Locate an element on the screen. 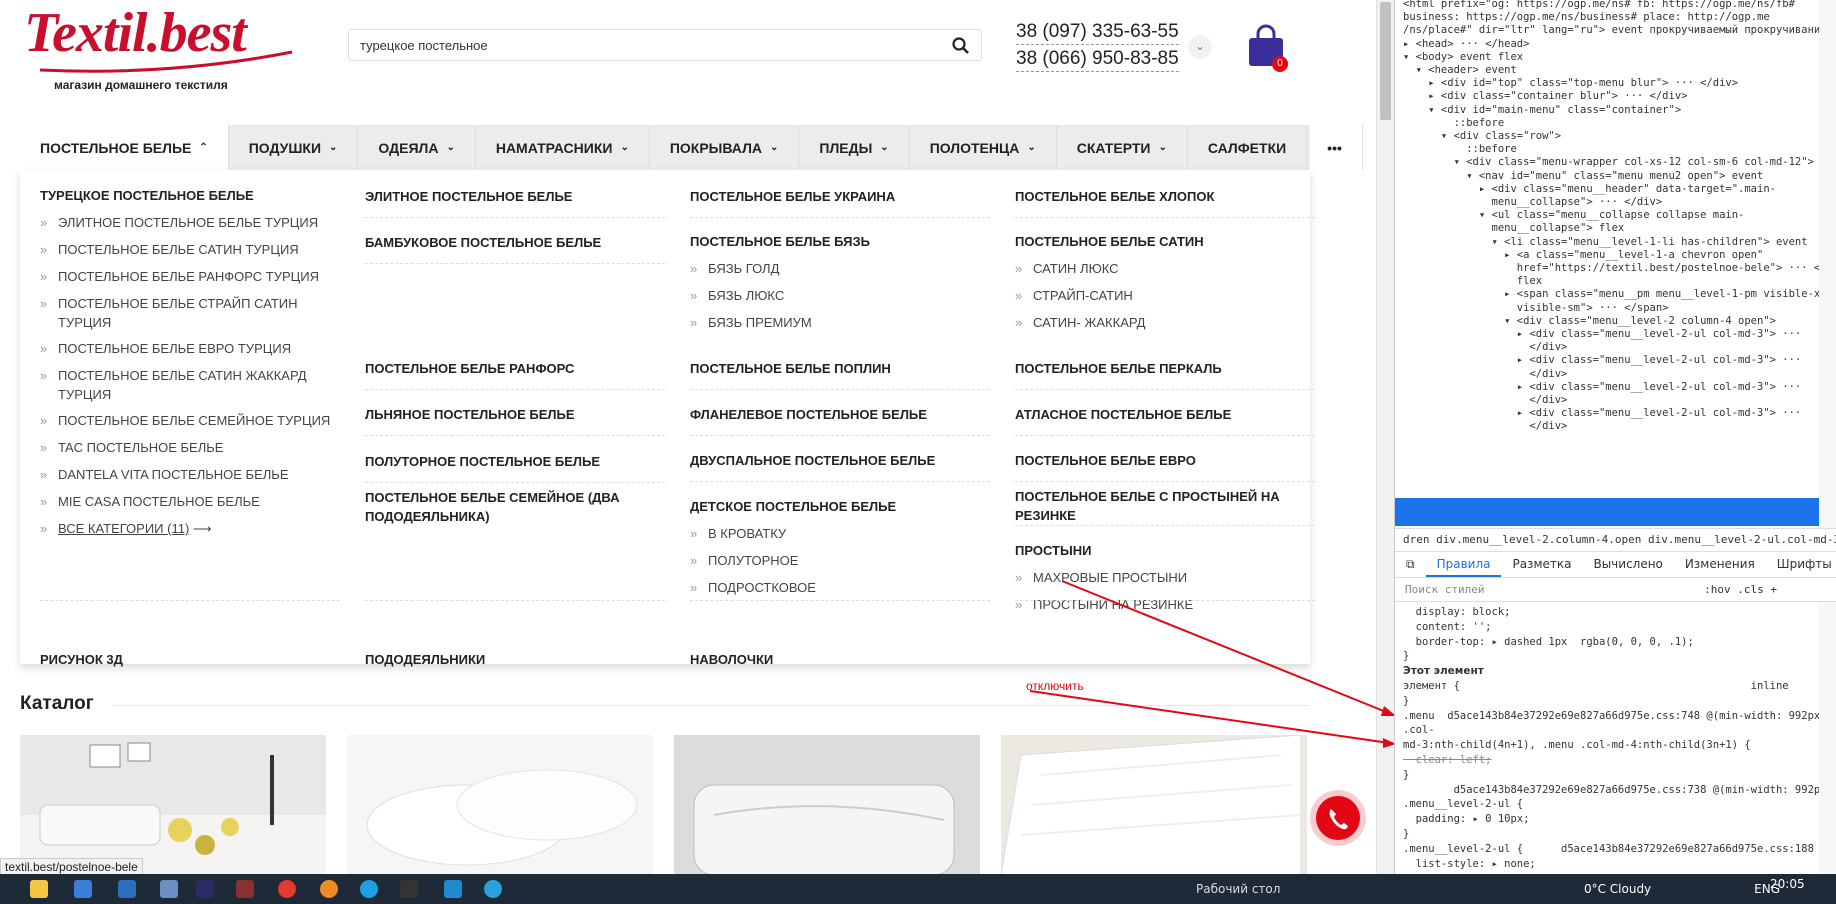 The image size is (1836, 904). dom-node-line: flex is located at coordinates (1472, 281).